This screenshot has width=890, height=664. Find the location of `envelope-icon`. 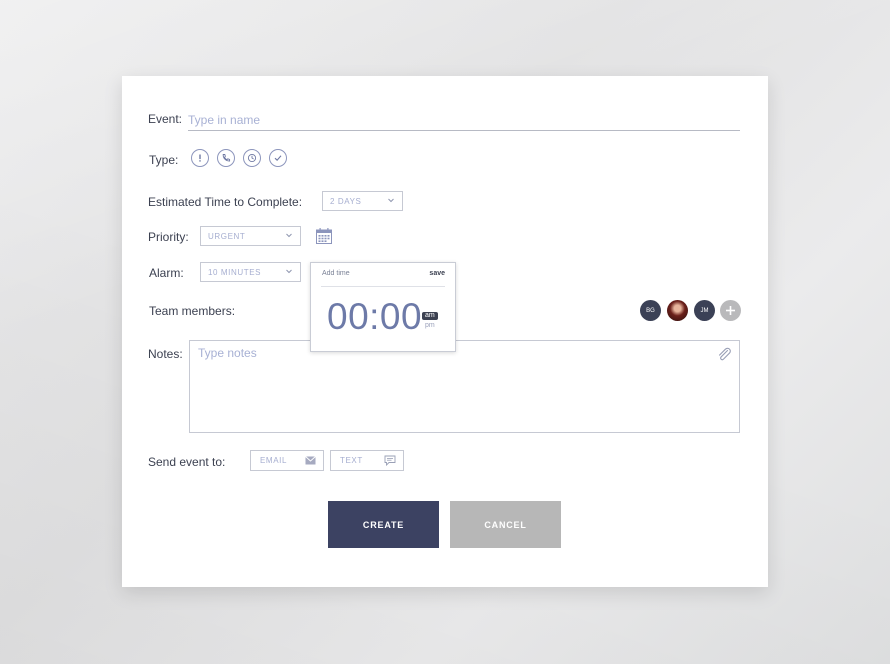

envelope-icon is located at coordinates (310, 460).